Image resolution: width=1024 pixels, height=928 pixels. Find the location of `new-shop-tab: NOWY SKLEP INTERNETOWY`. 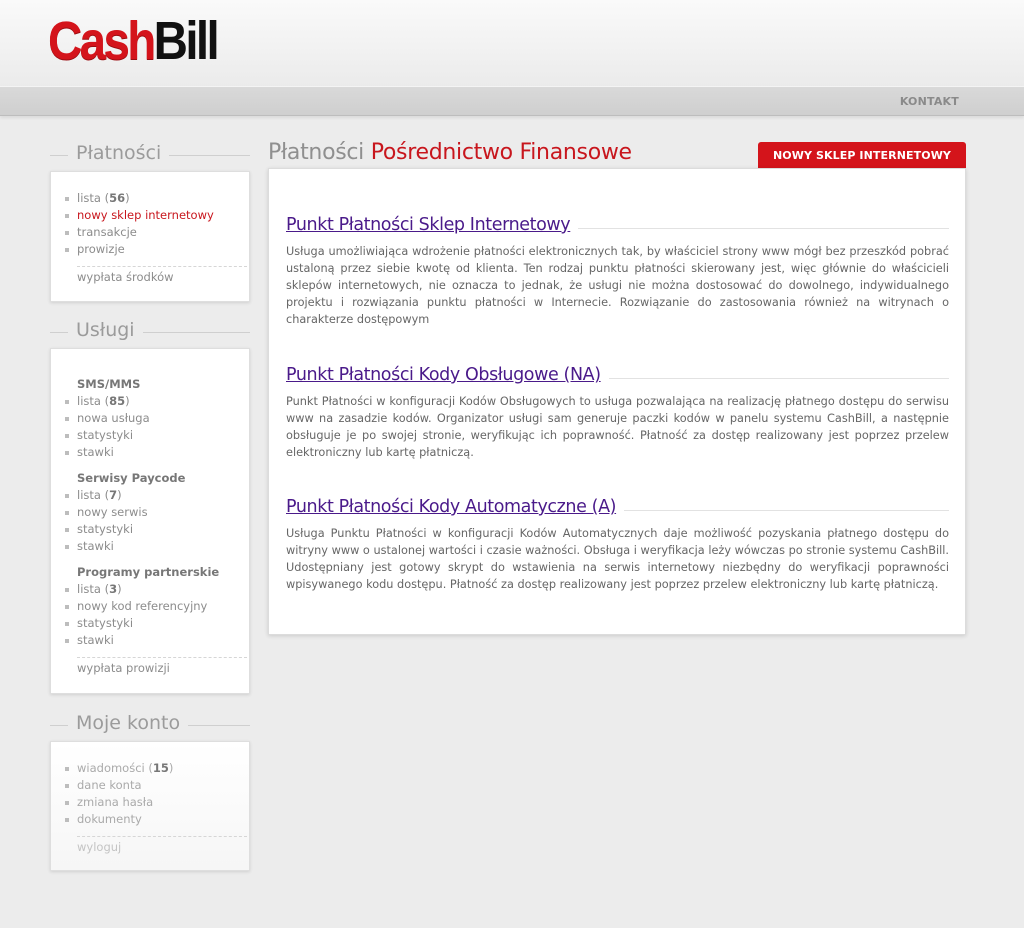

new-shop-tab: NOWY SKLEP INTERNETOWY is located at coordinates (862, 158).